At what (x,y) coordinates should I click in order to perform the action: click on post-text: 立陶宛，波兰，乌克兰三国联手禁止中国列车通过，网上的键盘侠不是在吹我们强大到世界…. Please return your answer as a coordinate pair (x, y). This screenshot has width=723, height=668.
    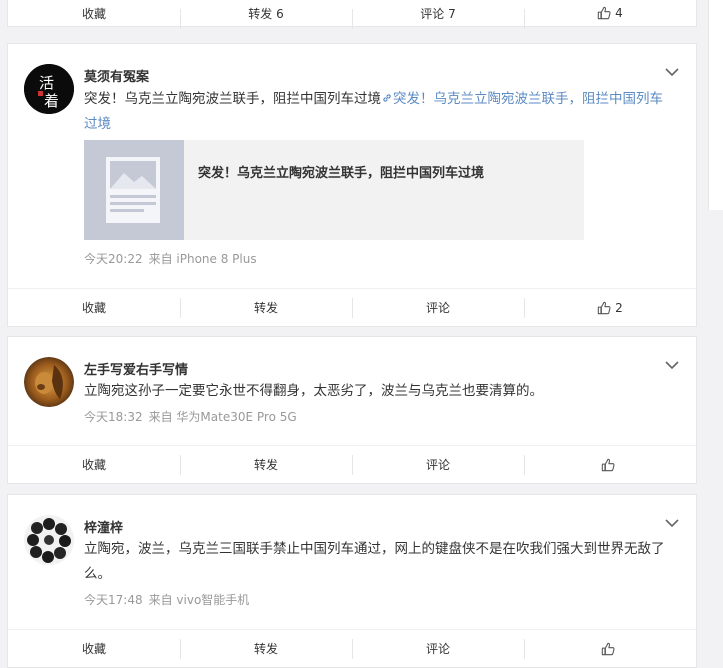
    Looking at the image, I should click on (374, 561).